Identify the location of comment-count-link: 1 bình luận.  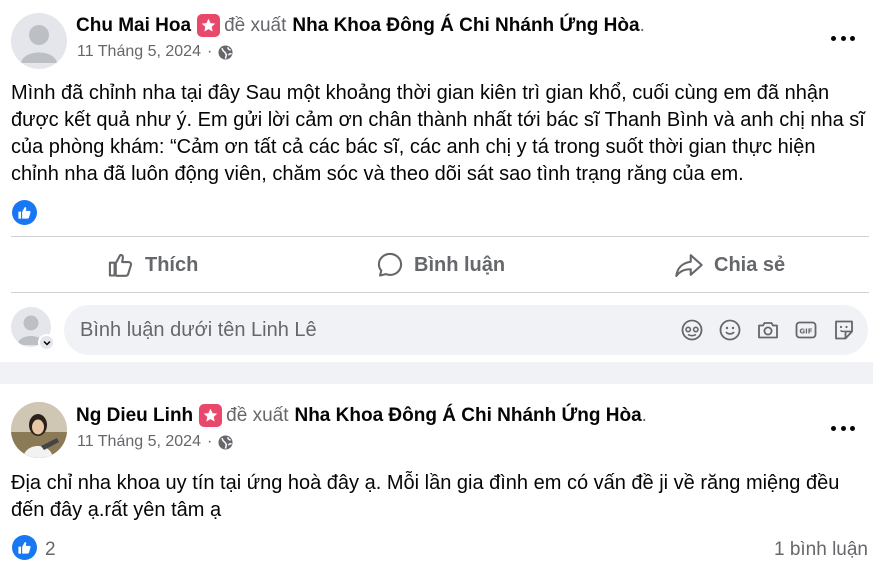
(821, 550).